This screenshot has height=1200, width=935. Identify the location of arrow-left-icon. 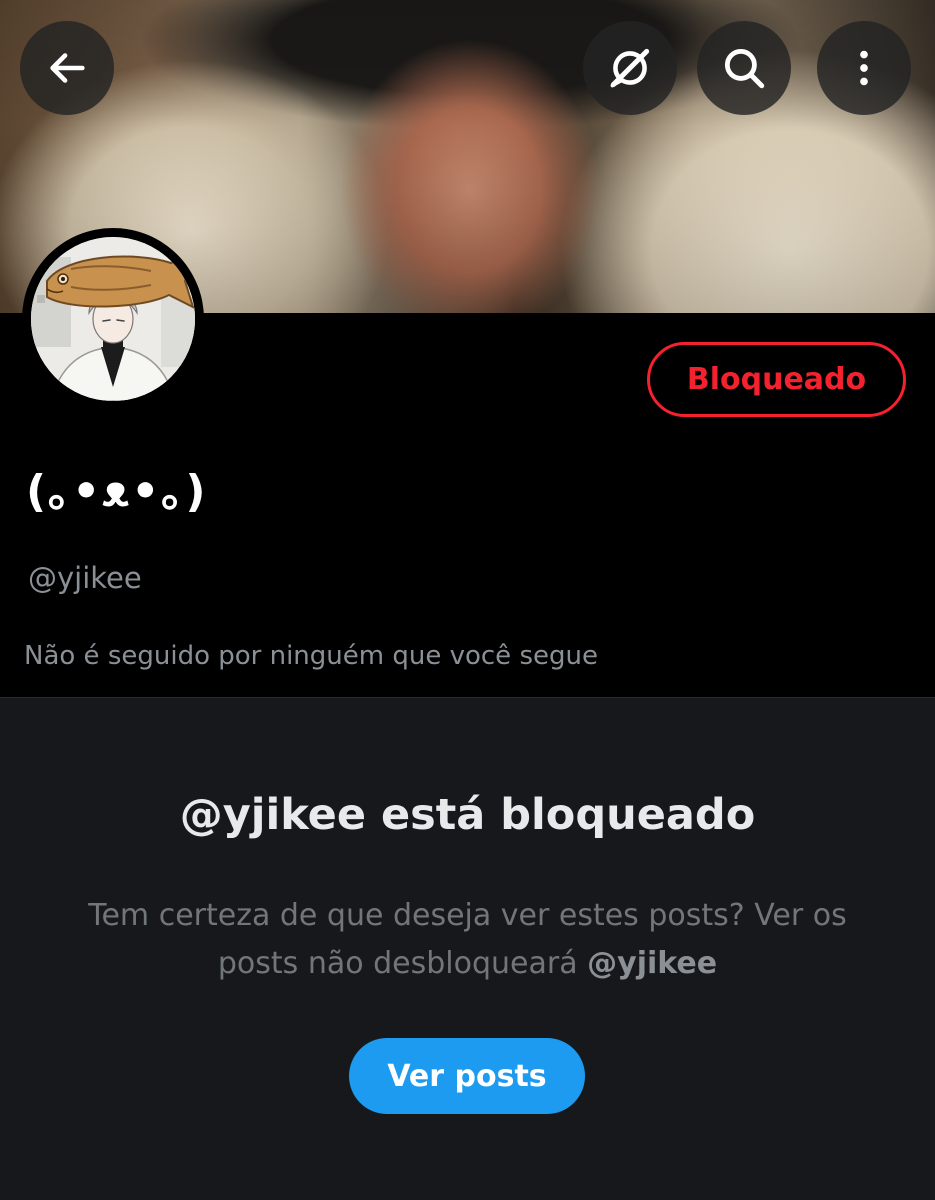
(67, 68).